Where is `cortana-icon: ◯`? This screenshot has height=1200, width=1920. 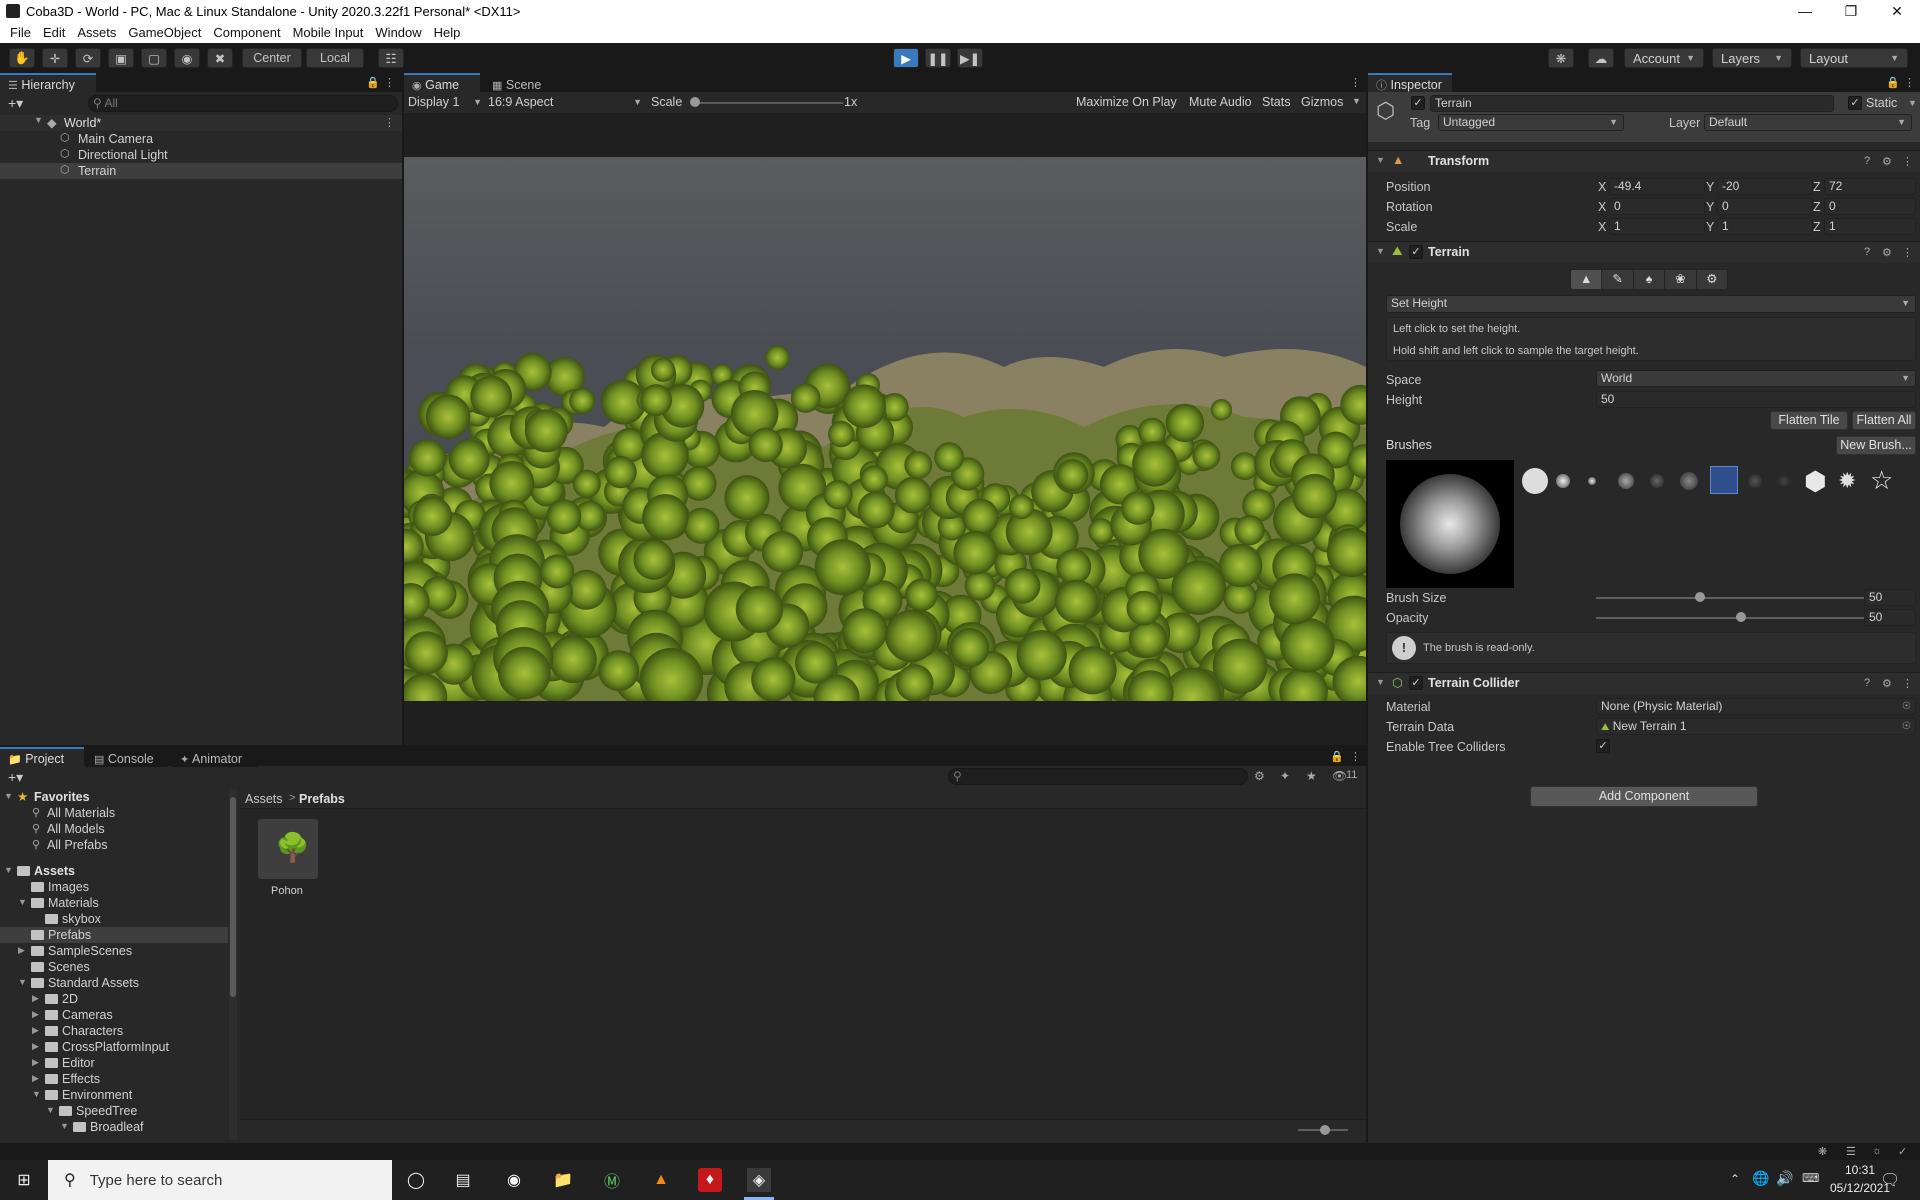 cortana-icon: ◯ is located at coordinates (416, 1180).